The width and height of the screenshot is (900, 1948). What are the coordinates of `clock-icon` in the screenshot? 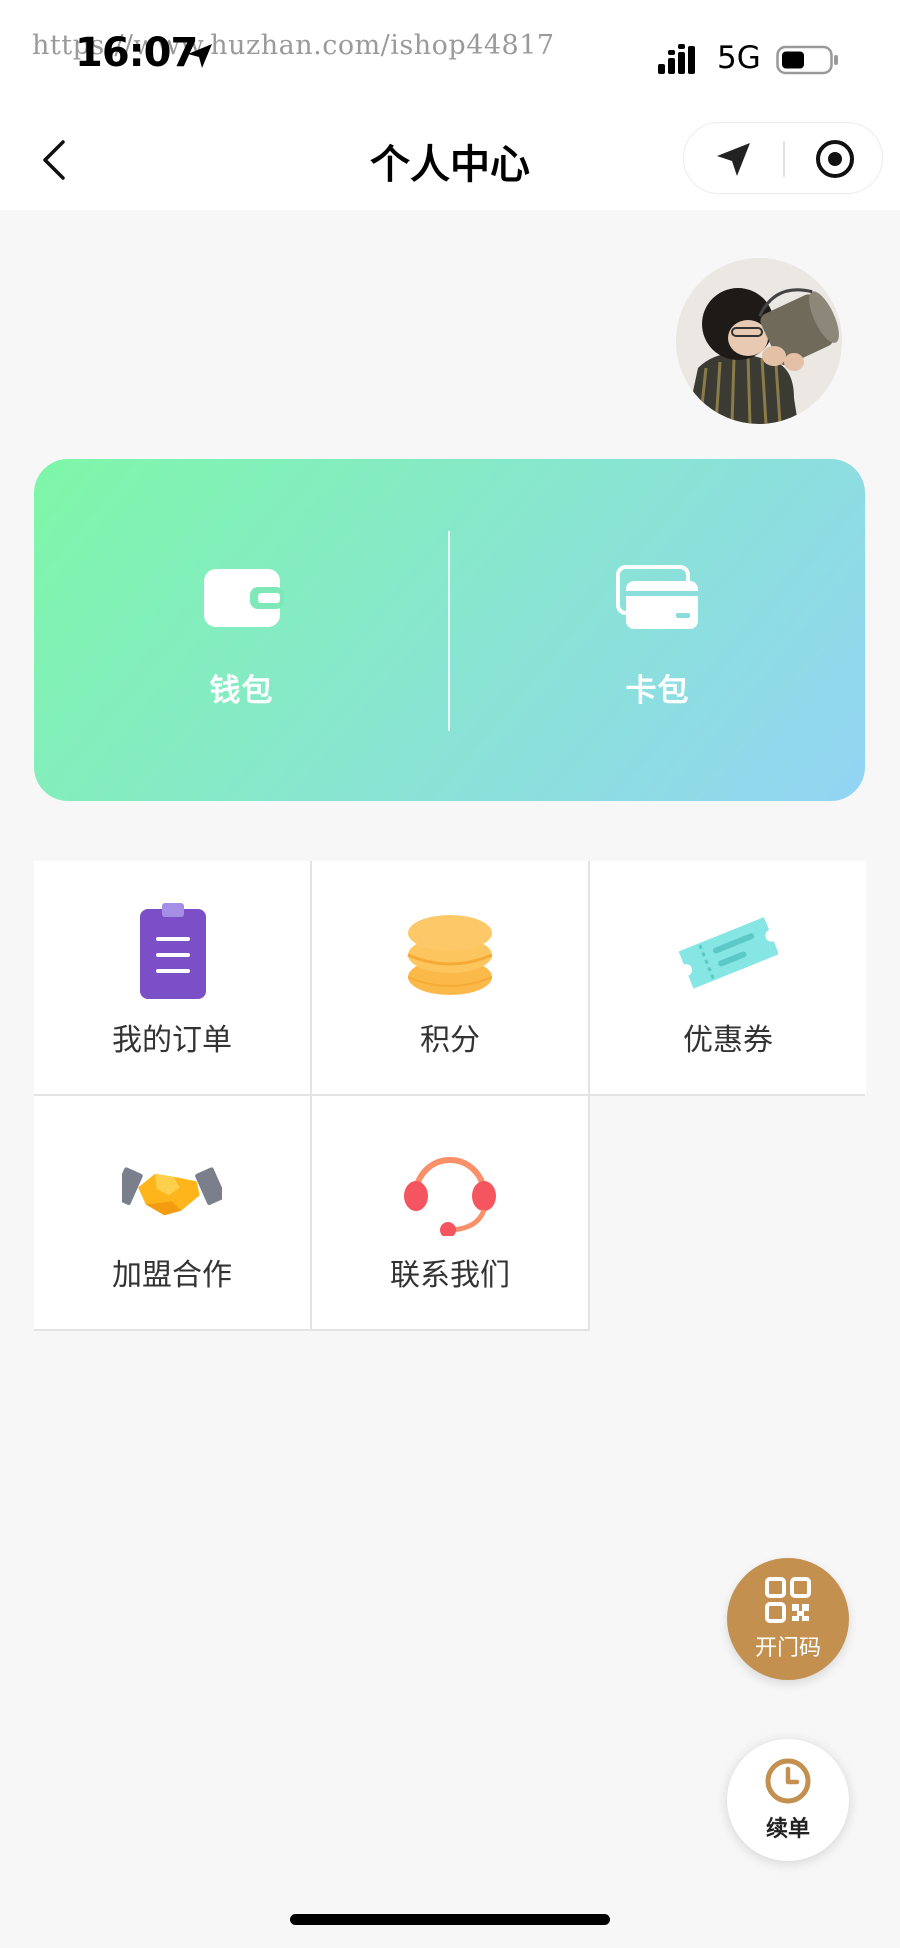 It's located at (788, 1781).